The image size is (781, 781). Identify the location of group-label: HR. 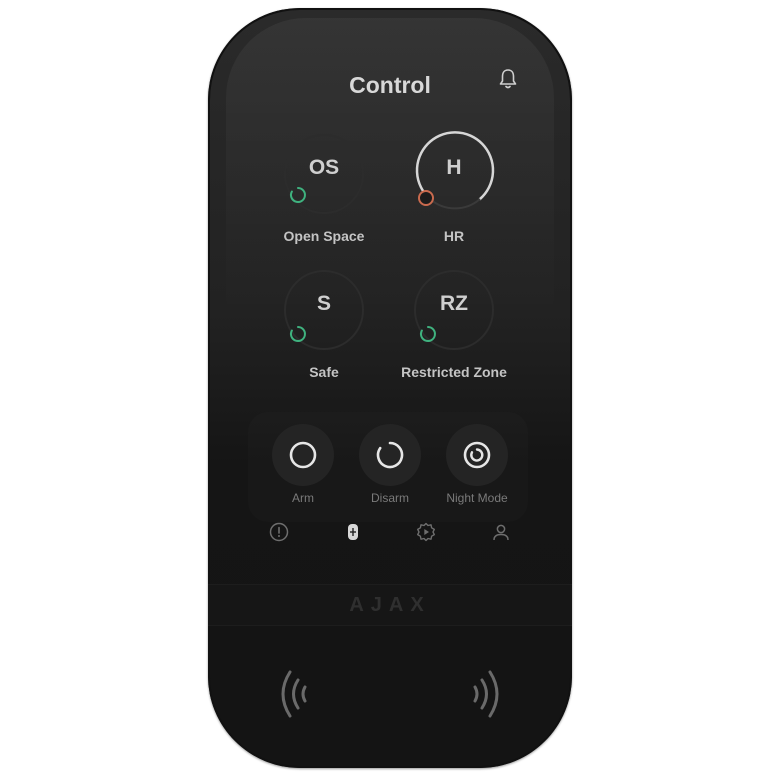
(454, 236).